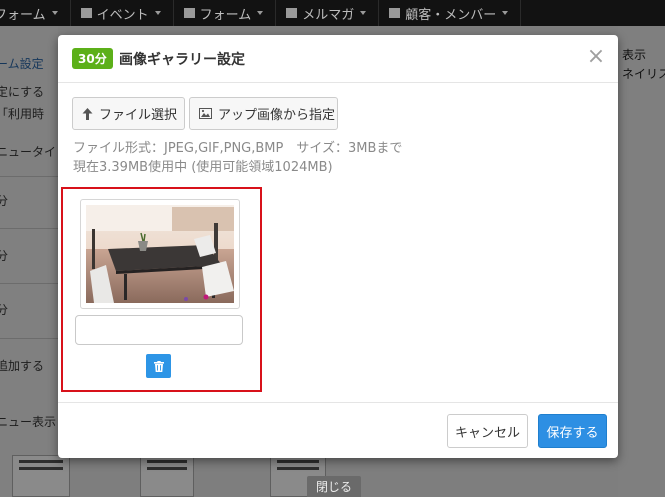 The width and height of the screenshot is (665, 497). Describe the element at coordinates (572, 431) in the screenshot. I see `save-button: 保存する` at that location.